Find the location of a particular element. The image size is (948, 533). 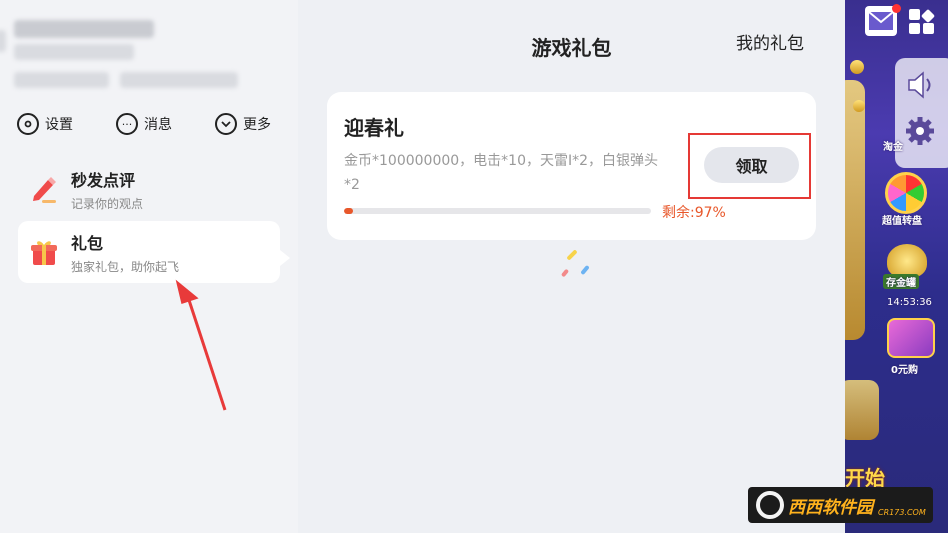

more-button: 更多 is located at coordinates (243, 124).